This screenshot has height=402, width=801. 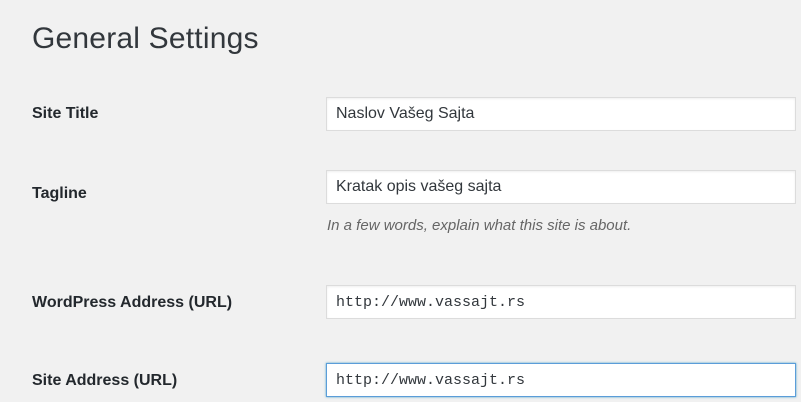 What do you see at coordinates (145, 38) in the screenshot?
I see `page-title: General Settings` at bounding box center [145, 38].